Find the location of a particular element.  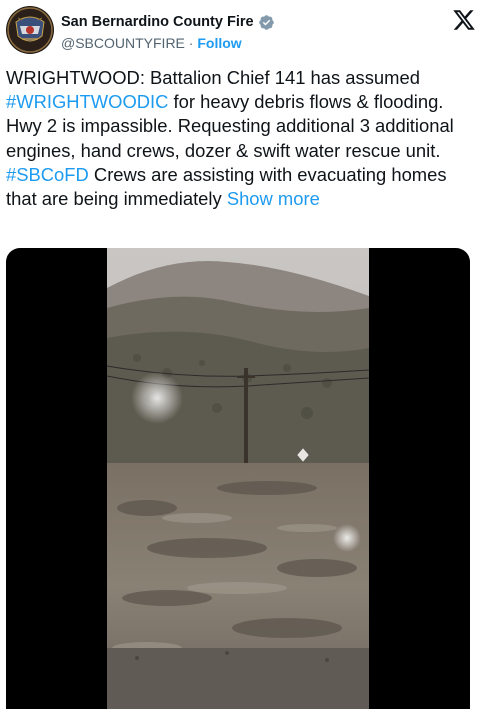

hashtag-wrightwoodic: #WRIGHTWOODIC is located at coordinates (87, 101).